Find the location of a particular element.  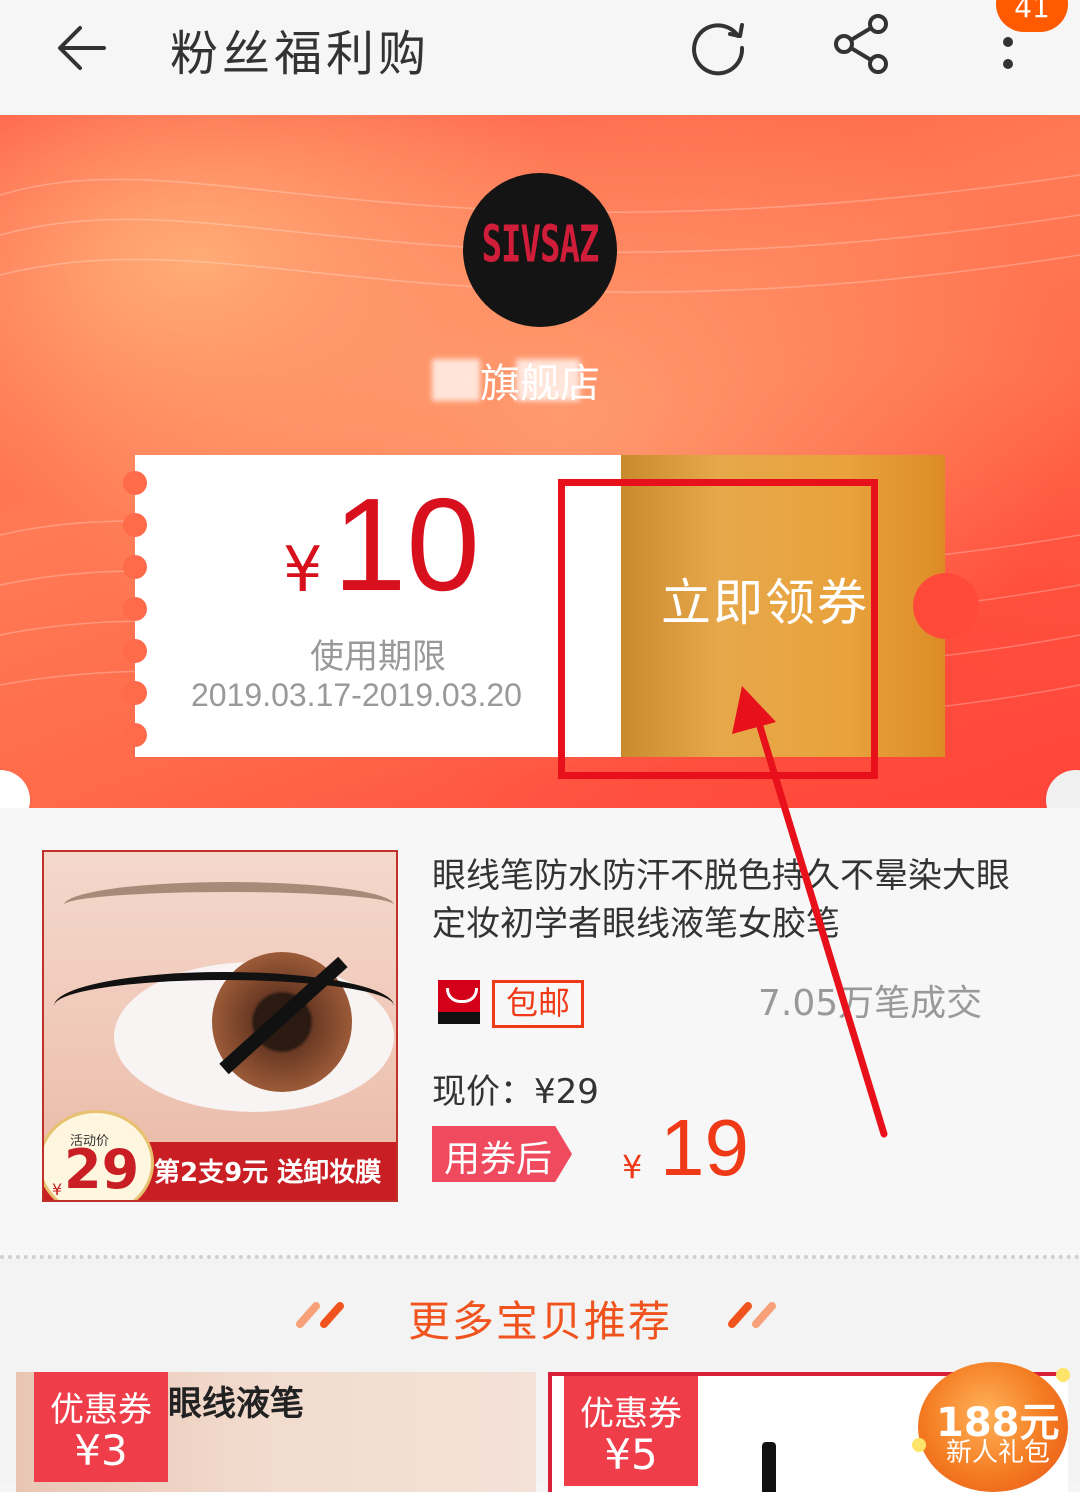

coupon-tag: 优惠券 ¥5 is located at coordinates (631, 1431).